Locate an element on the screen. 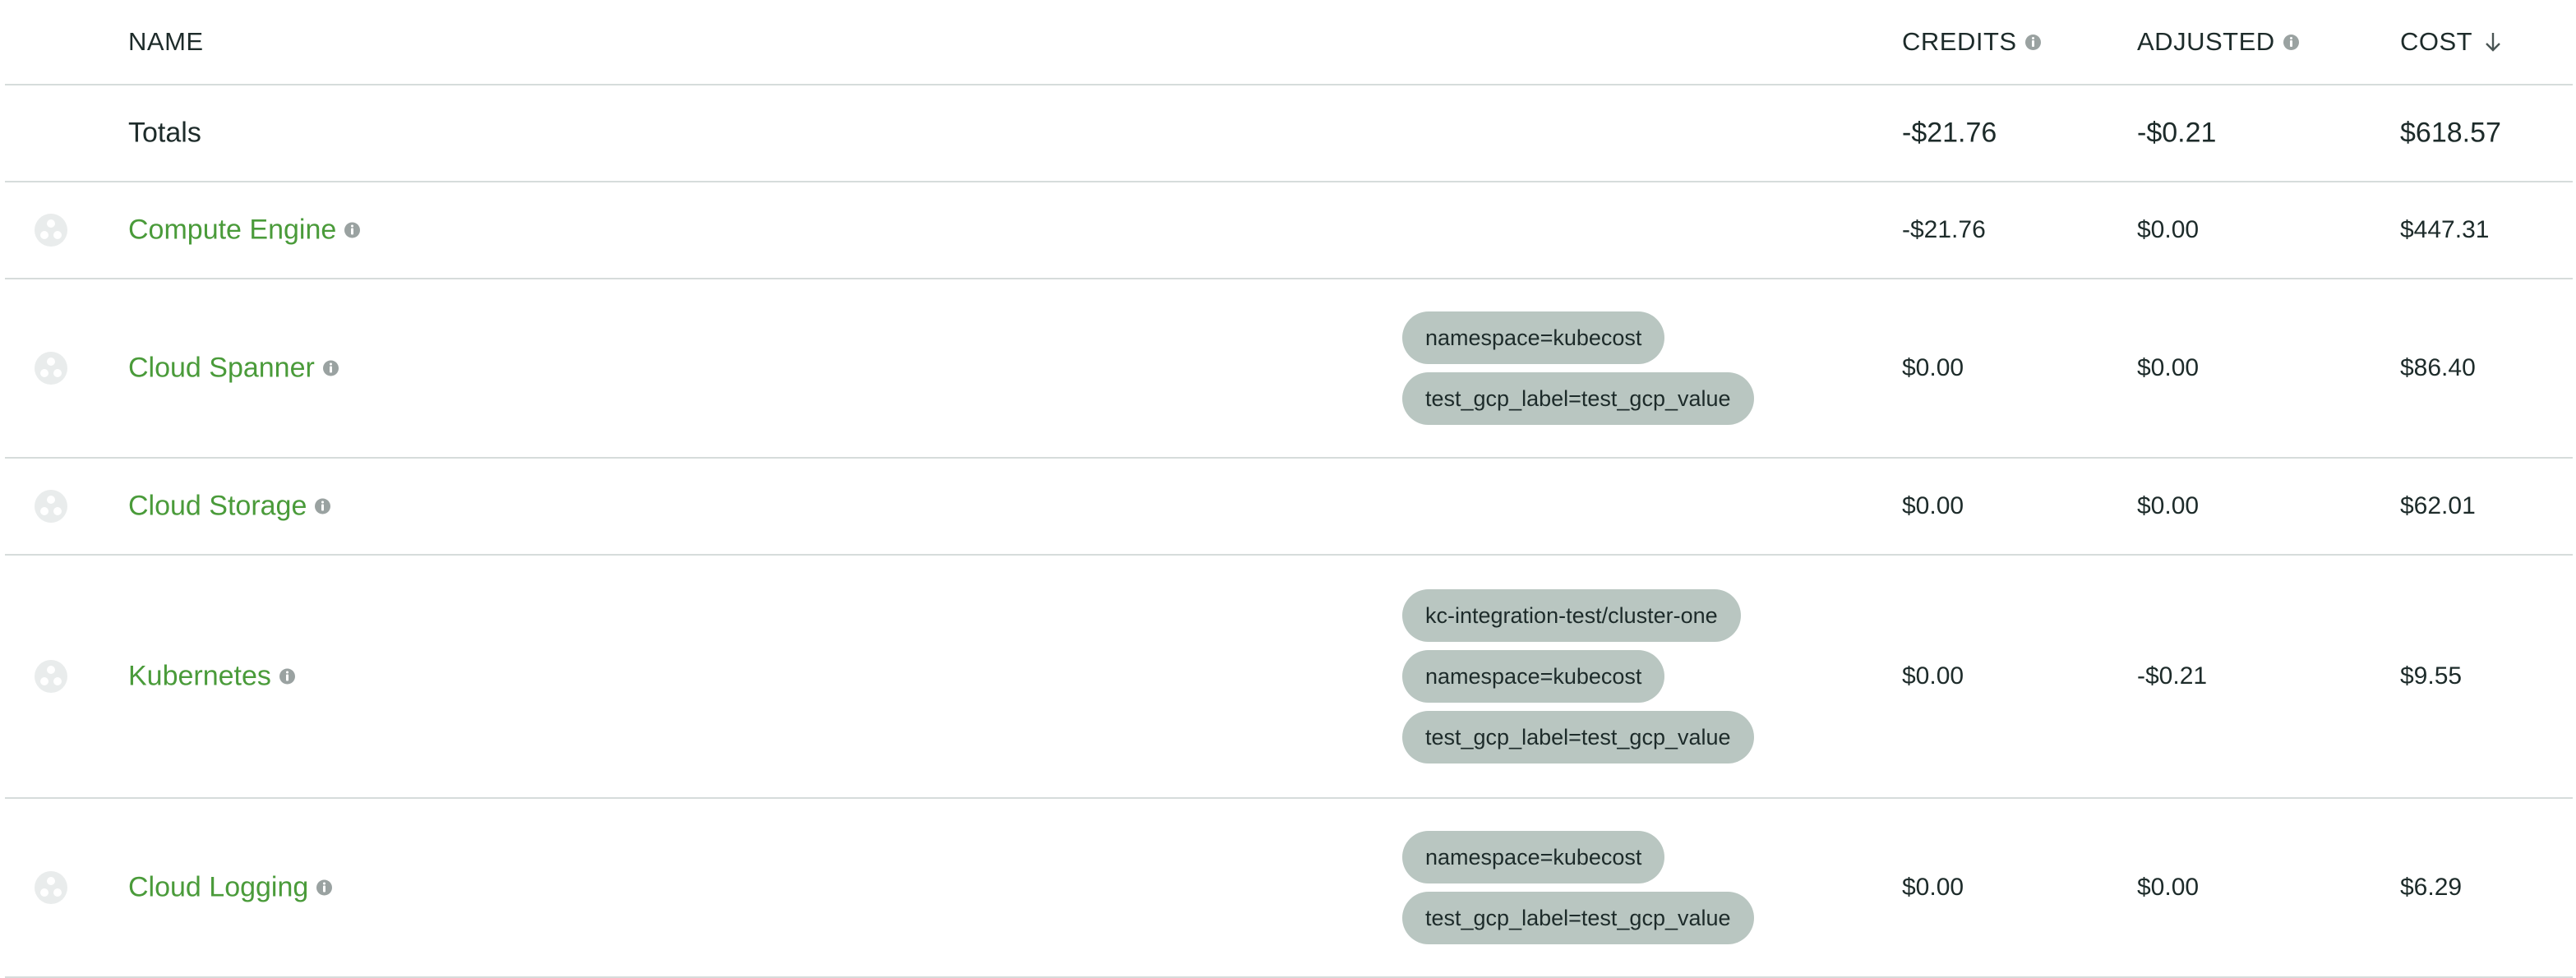 Image resolution: width=2576 pixels, height=978 pixels. credits-value: -$21.76 is located at coordinates (1944, 229).